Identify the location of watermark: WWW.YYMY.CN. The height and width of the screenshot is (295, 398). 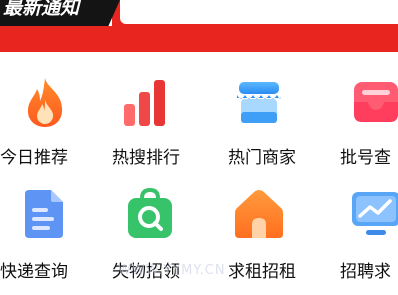
(172, 270).